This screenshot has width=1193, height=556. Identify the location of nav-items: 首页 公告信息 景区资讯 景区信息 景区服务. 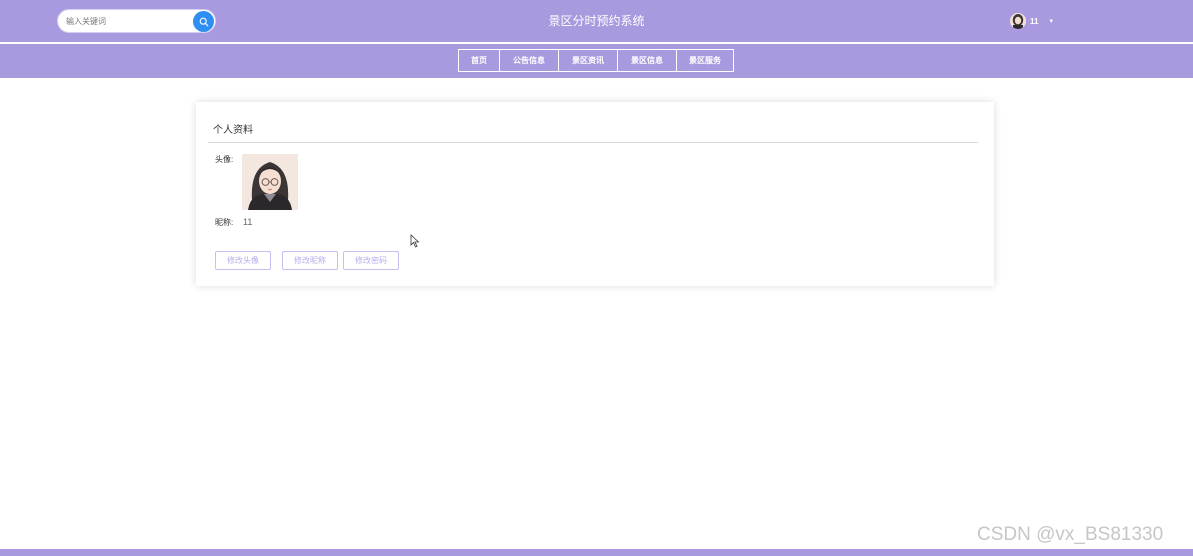
(596, 60).